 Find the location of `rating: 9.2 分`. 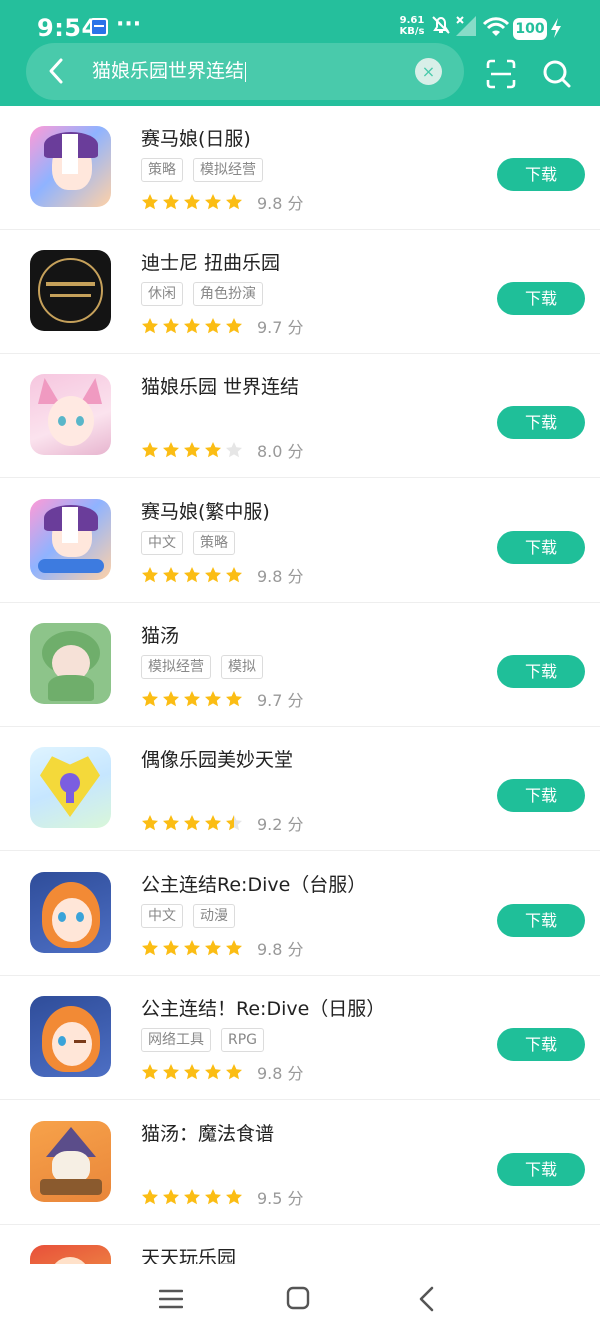

rating: 9.2 分 is located at coordinates (222, 823).